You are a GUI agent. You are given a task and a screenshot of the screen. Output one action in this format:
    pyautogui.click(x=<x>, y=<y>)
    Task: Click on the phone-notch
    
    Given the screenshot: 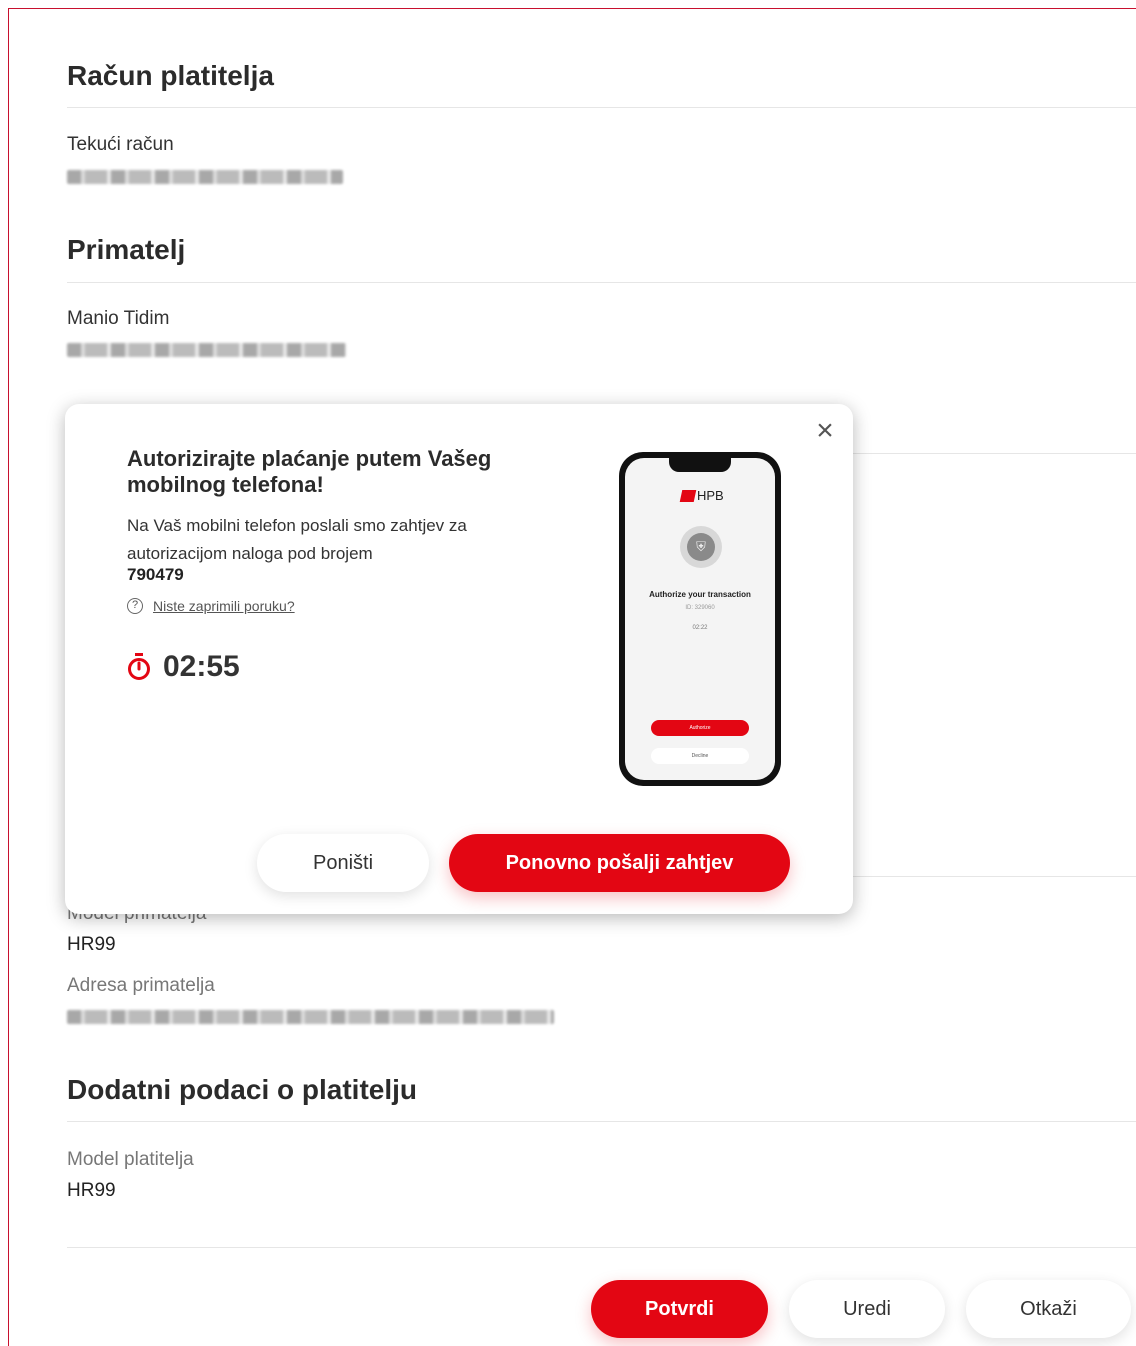 What is the action you would take?
    pyautogui.click(x=700, y=465)
    